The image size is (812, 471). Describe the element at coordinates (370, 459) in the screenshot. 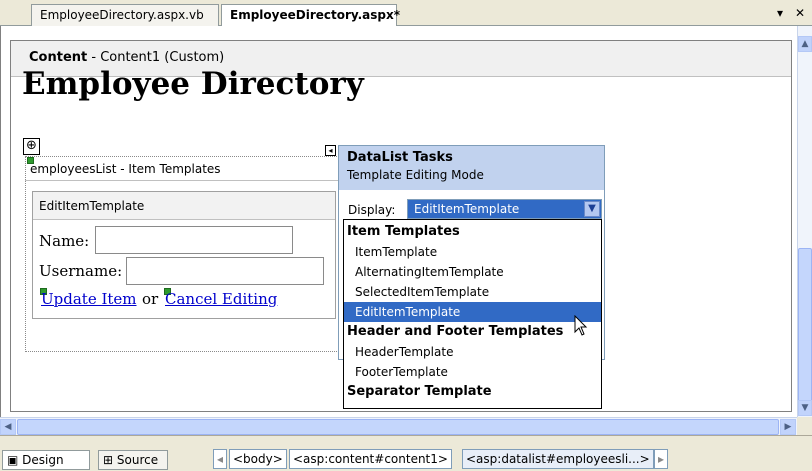

I see `breadcrumb-content: <asp:content#content1>` at that location.